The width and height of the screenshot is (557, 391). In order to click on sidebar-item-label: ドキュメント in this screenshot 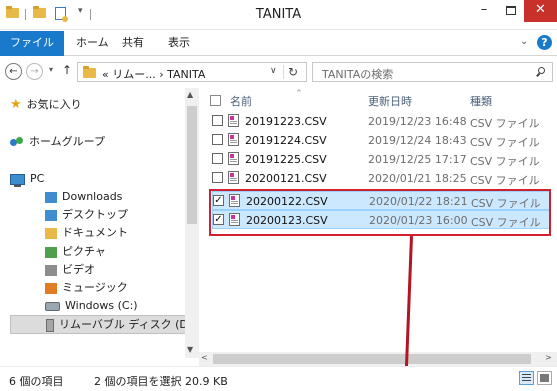, I will do `click(95, 232)`.